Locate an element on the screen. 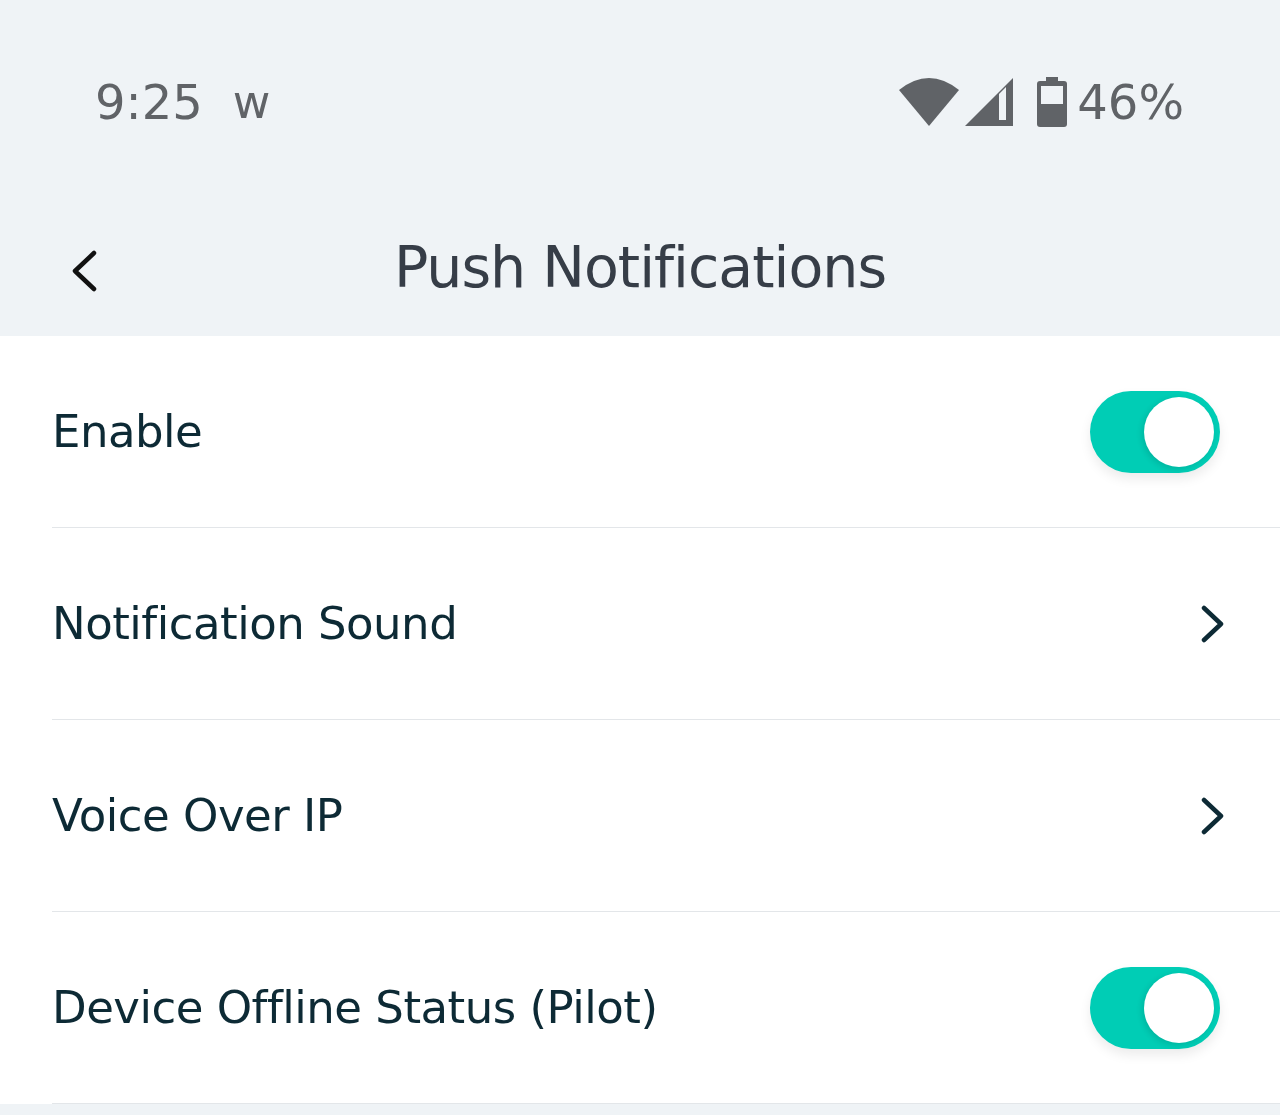 Image resolution: width=1280 pixels, height=1115 pixels. app-indicator: w is located at coordinates (251, 101).